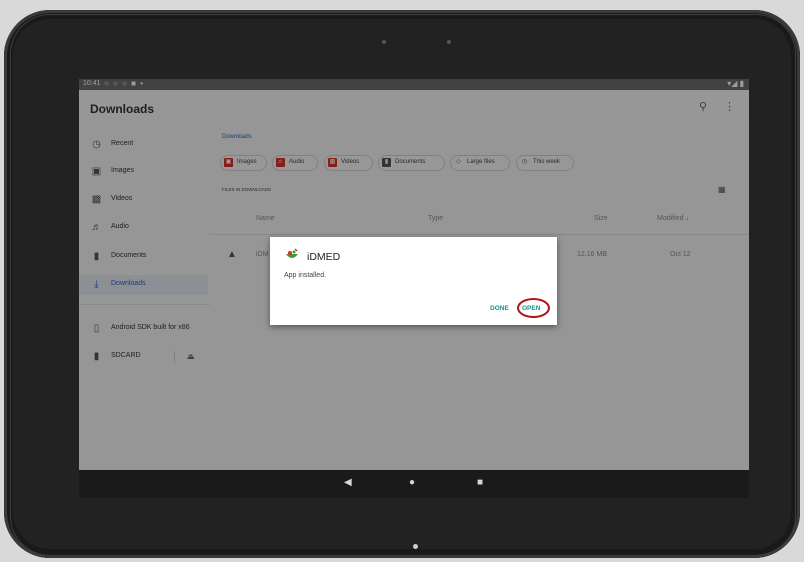 The width and height of the screenshot is (804, 562). Describe the element at coordinates (305, 275) in the screenshot. I see `dialog-message: App installed.` at that location.